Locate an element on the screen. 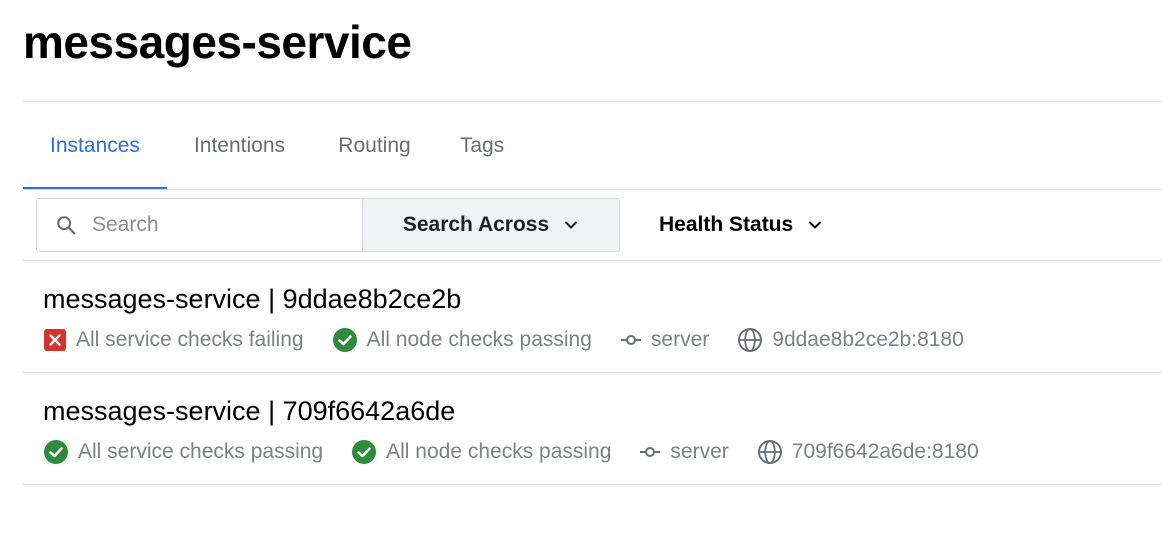  service-checks-text: All service checks passing is located at coordinates (201, 451).